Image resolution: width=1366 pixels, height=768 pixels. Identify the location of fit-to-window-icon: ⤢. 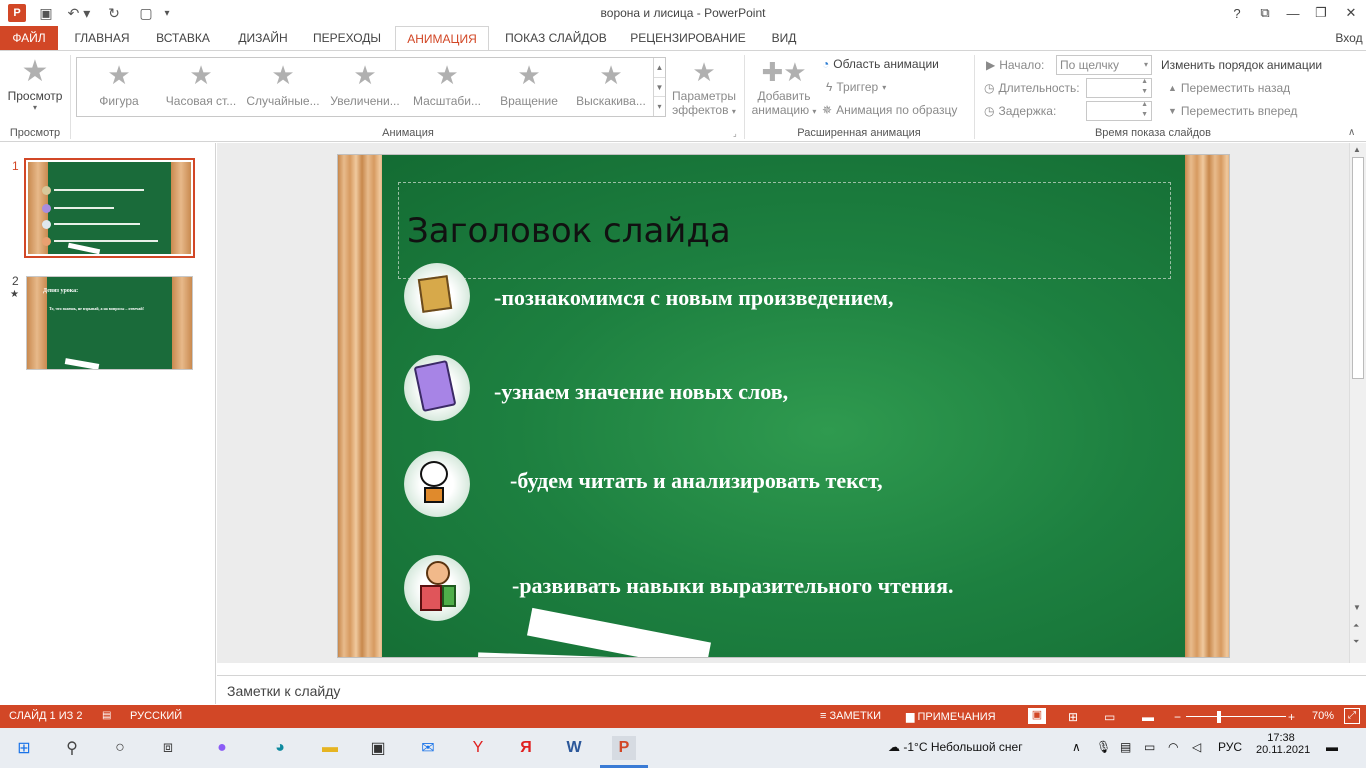
(1352, 716).